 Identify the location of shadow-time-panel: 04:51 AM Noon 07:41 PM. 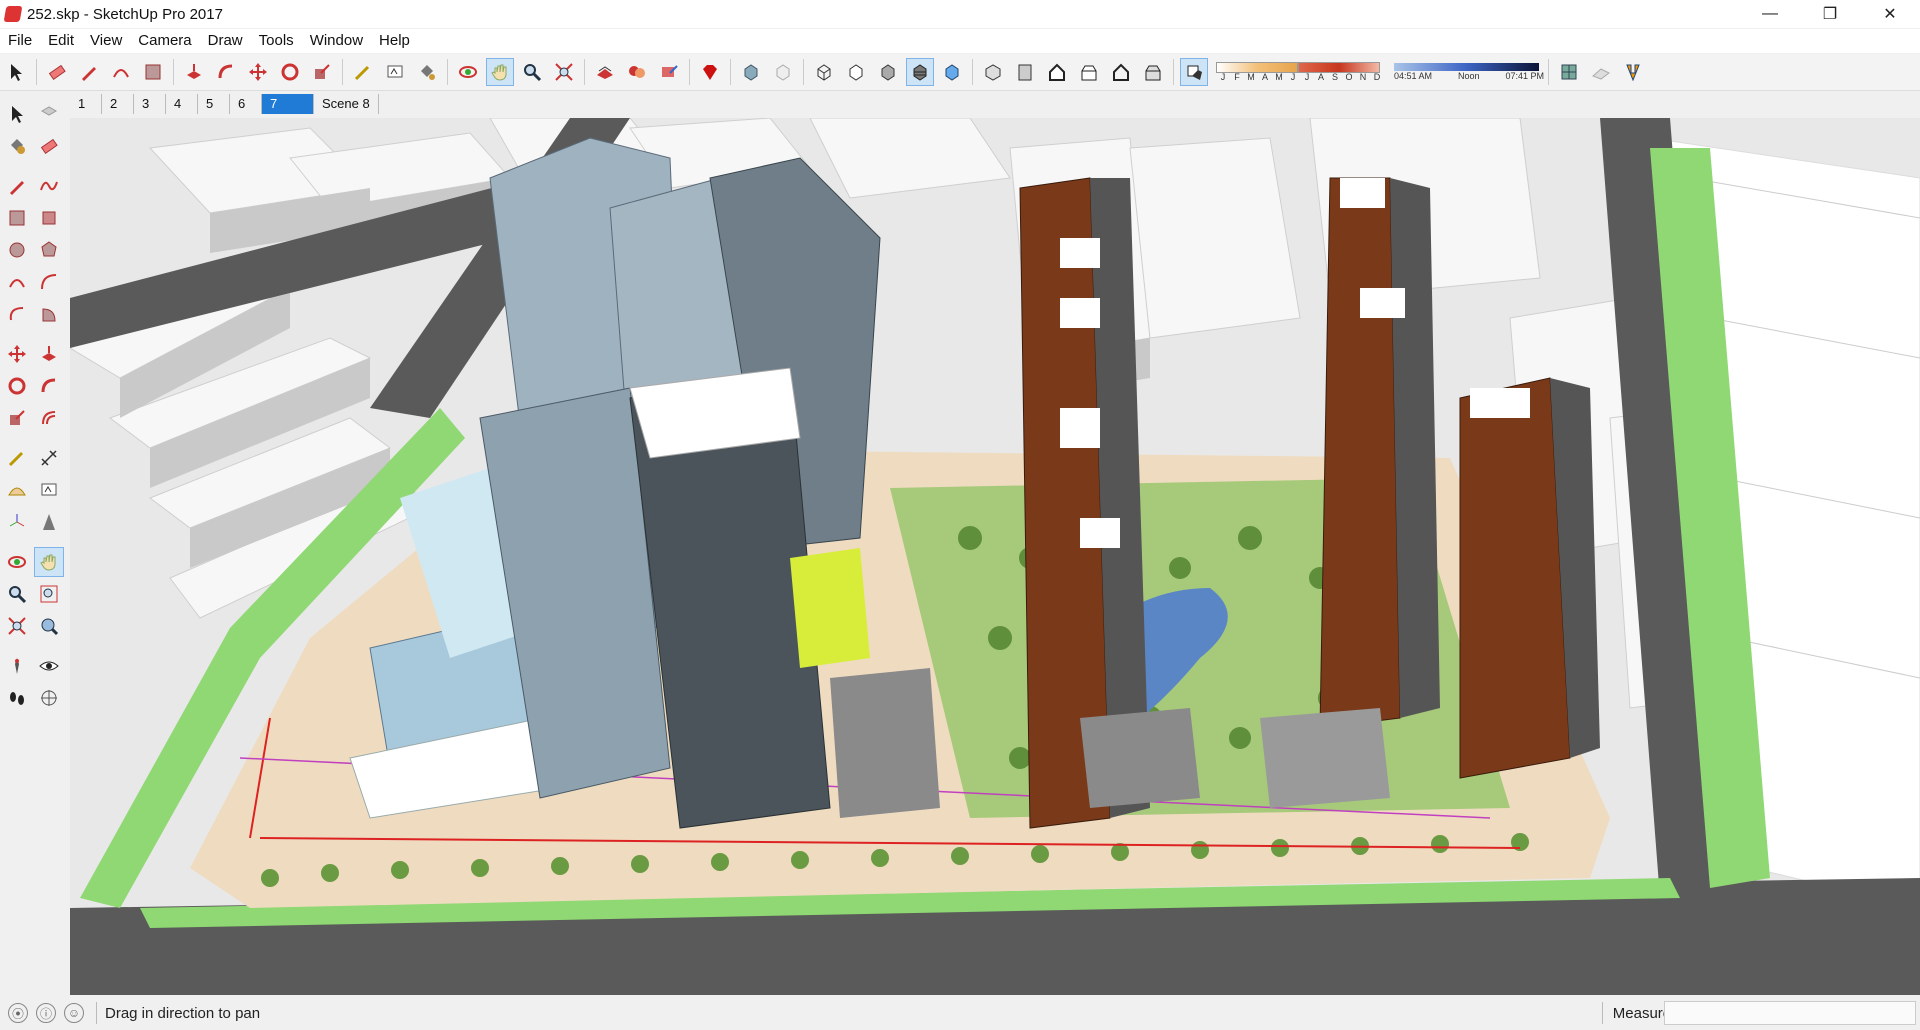
(1469, 72).